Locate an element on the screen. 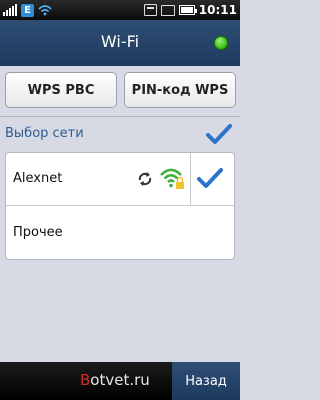 This screenshot has height=400, width=320. network-name: Alexnet is located at coordinates (38, 178).